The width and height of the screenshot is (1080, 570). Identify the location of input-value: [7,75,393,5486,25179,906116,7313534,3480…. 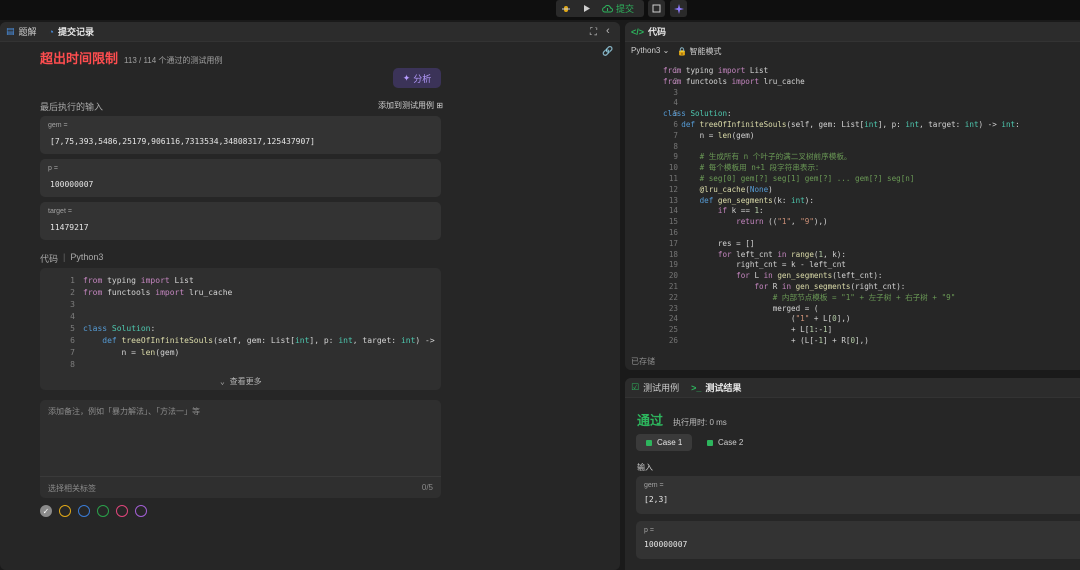
(182, 141).